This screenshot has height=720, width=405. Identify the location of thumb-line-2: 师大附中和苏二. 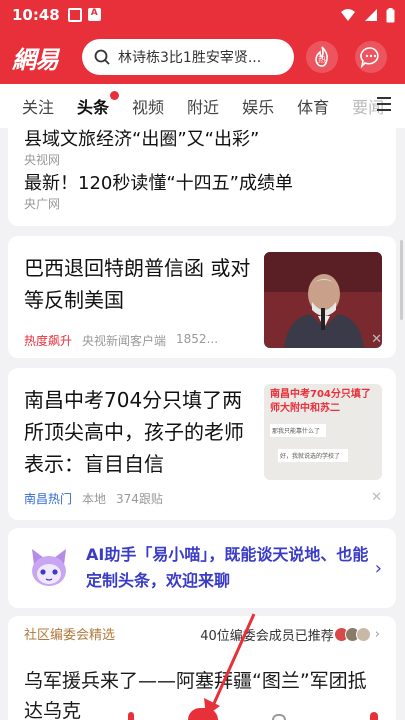
(305, 408).